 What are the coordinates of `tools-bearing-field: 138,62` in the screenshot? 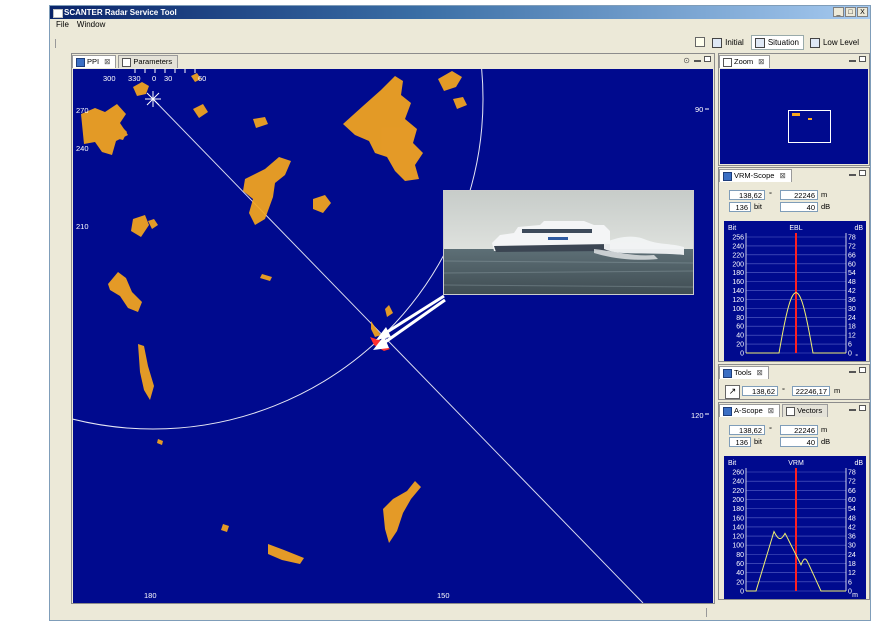 It's located at (760, 391).